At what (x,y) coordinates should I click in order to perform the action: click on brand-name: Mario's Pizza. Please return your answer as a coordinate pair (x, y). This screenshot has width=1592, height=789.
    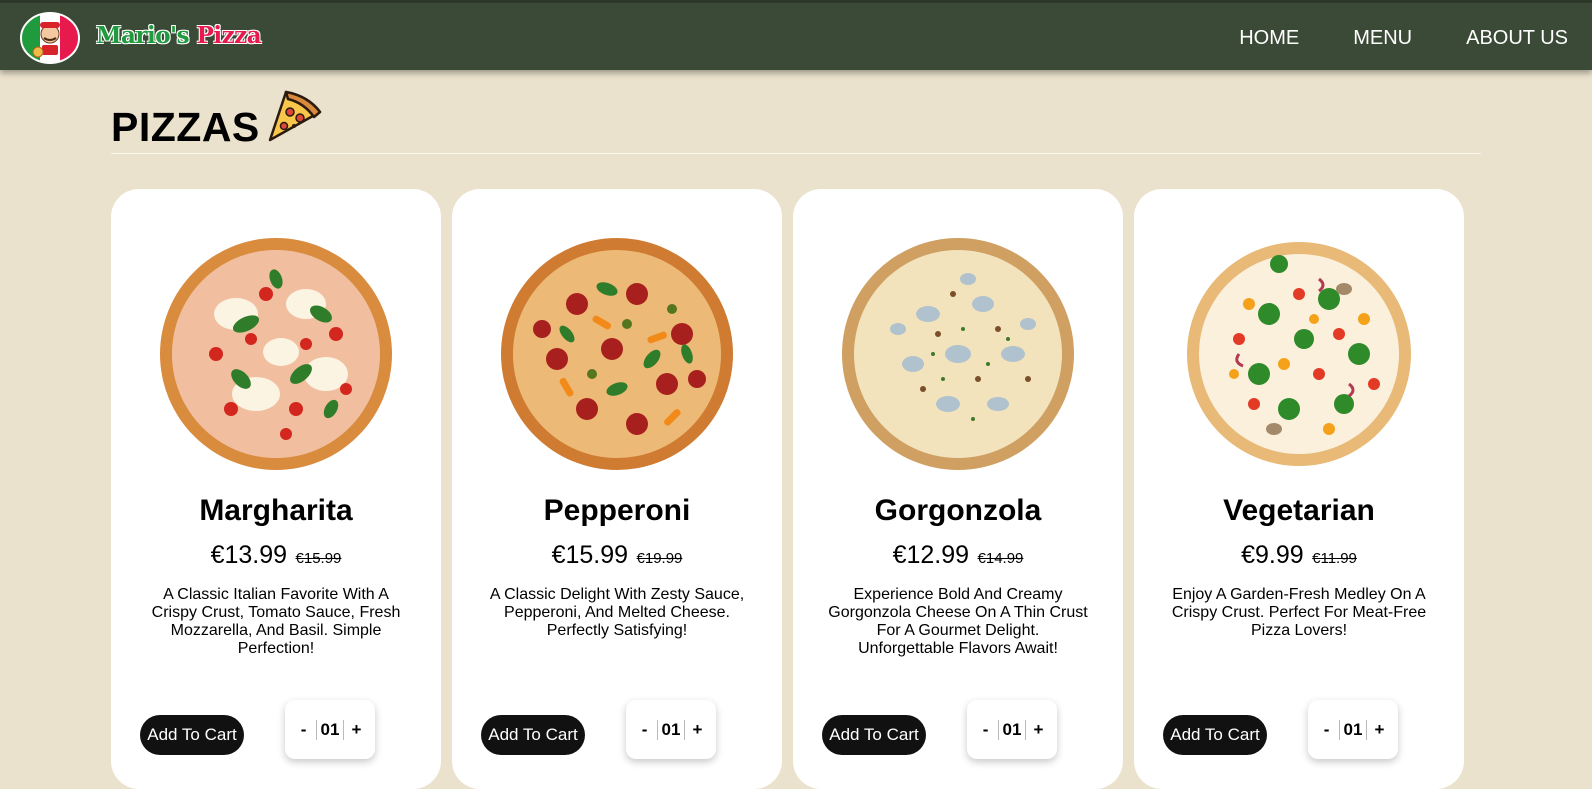
    Looking at the image, I should click on (179, 35).